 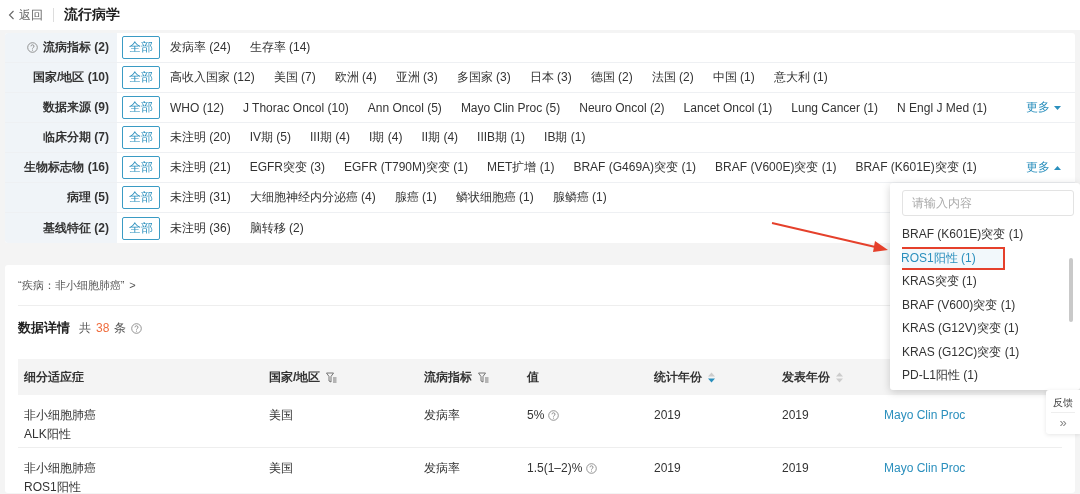 I want to click on table-cell-text: 1.5(1–2)%, so click(x=555, y=468).